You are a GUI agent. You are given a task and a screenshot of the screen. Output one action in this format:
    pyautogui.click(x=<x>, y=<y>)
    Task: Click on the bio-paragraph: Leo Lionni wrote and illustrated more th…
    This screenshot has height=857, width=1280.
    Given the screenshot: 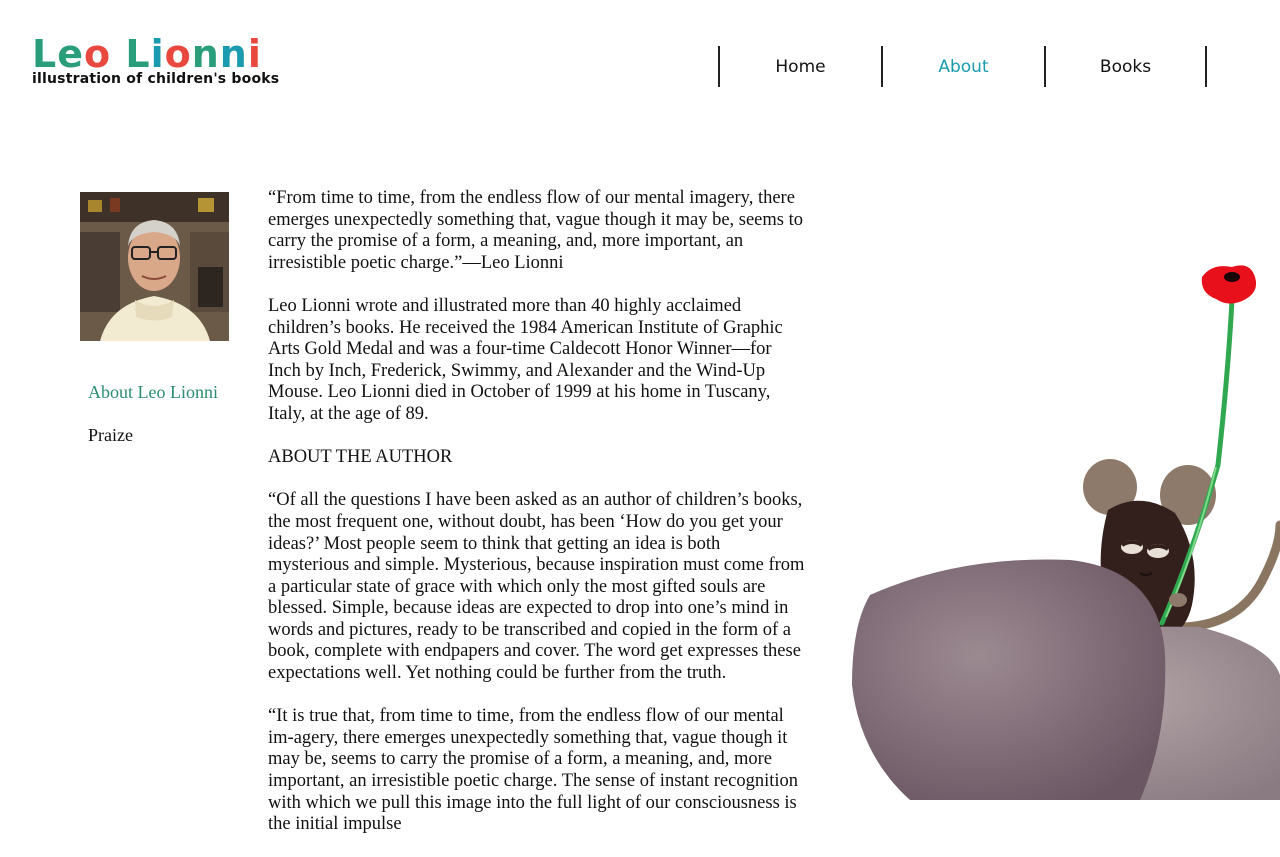 What is the action you would take?
    pyautogui.click(x=525, y=359)
    